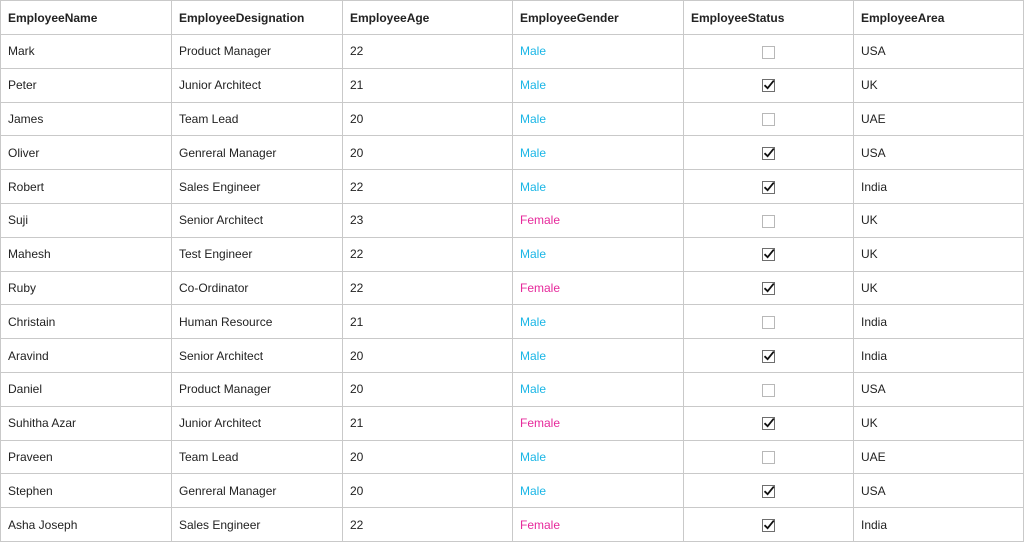 The height and width of the screenshot is (542, 1024). I want to click on table-row: Oliver Genreral Manager 20 Male USA, so click(512, 153).